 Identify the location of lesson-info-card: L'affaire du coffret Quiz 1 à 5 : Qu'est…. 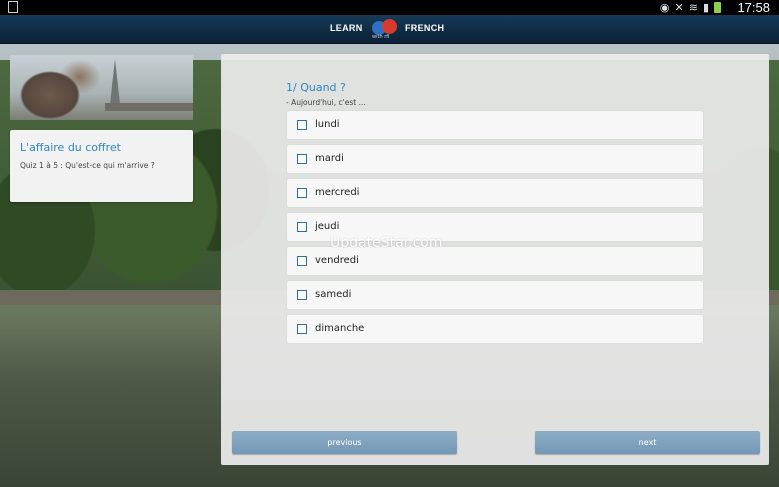
(101, 166).